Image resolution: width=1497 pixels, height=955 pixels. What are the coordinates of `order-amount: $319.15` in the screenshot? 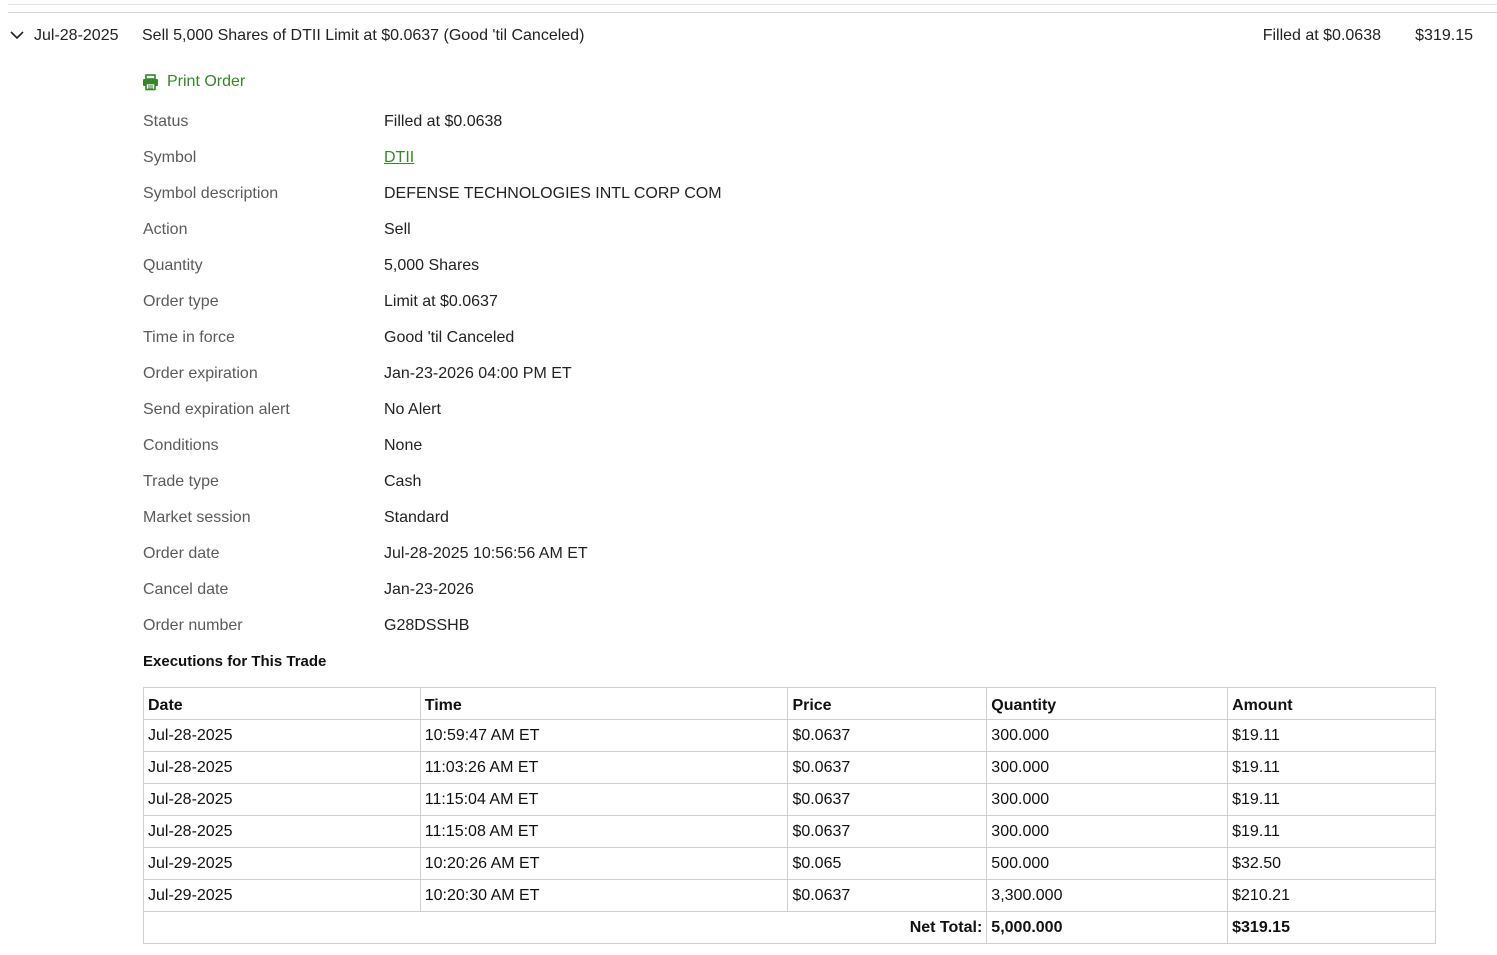 It's located at (1444, 35).